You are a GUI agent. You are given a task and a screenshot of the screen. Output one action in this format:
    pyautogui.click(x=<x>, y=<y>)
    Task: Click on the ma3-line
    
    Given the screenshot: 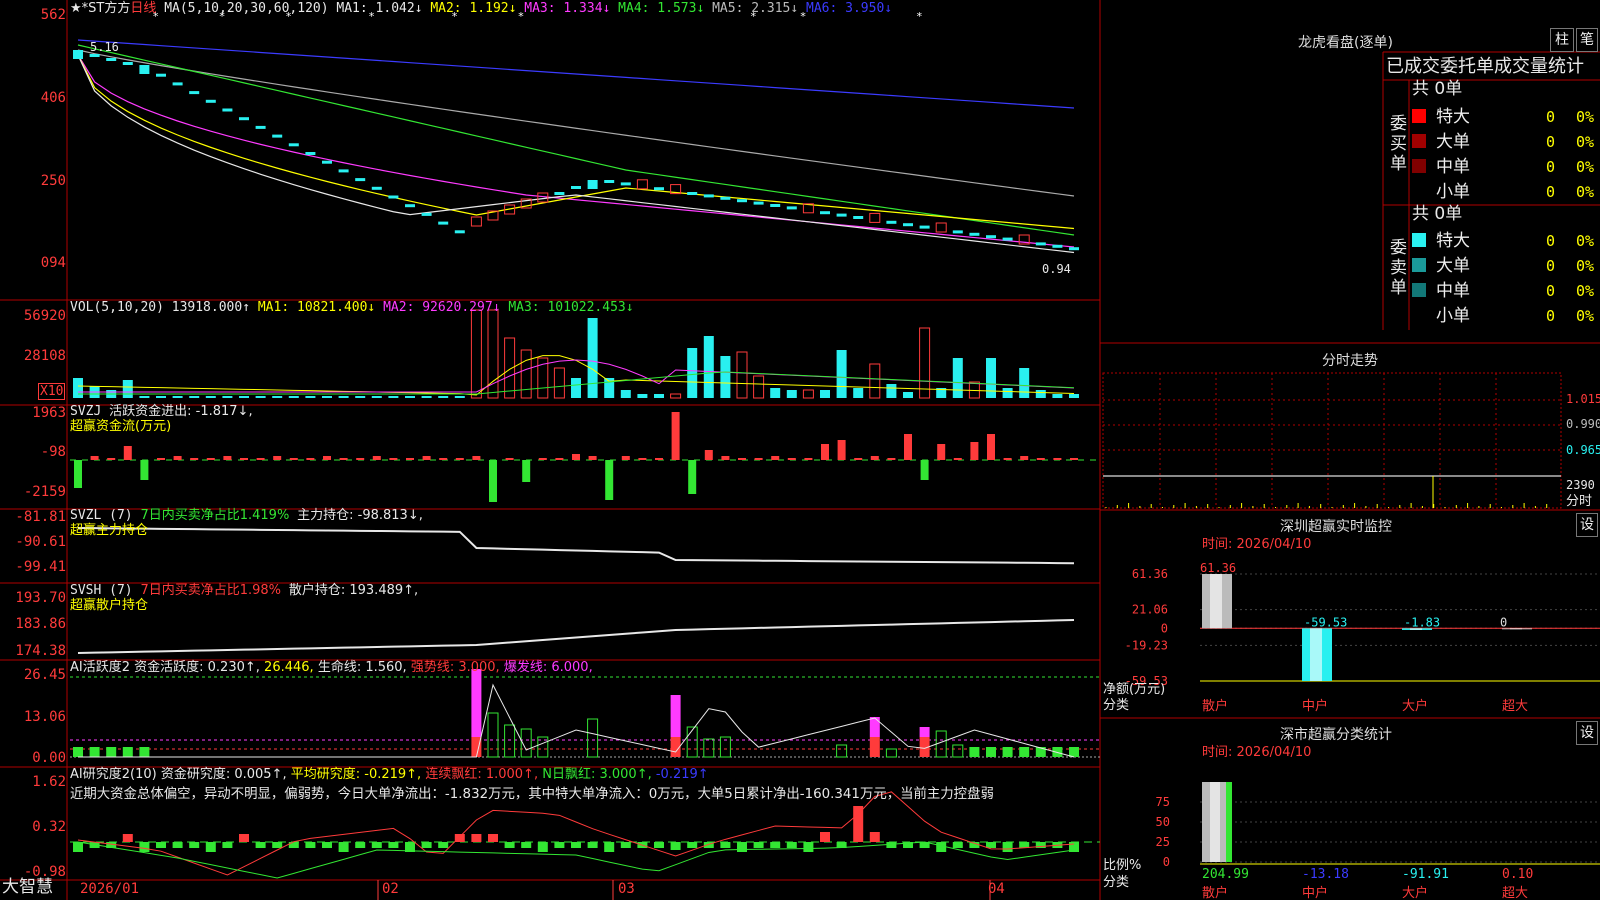 What is the action you would take?
    pyautogui.click(x=576, y=151)
    